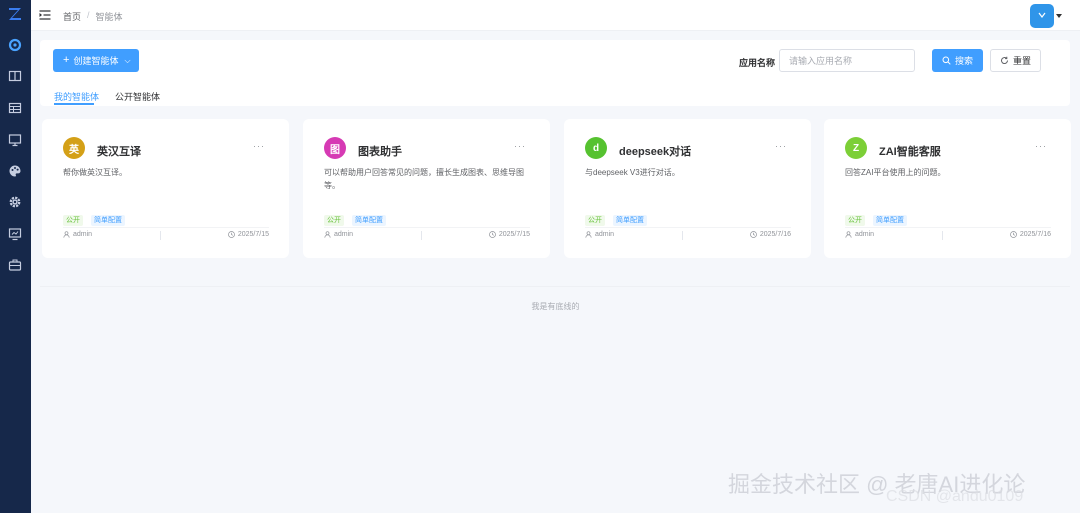  What do you see at coordinates (335, 148) in the screenshot?
I see `agent-avatar: 图` at bounding box center [335, 148].